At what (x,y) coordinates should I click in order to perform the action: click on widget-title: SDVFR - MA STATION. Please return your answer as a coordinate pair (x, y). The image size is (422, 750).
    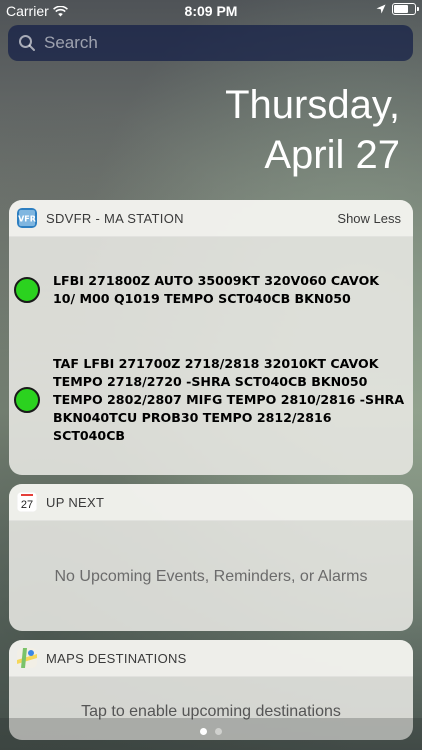
    Looking at the image, I should click on (115, 218).